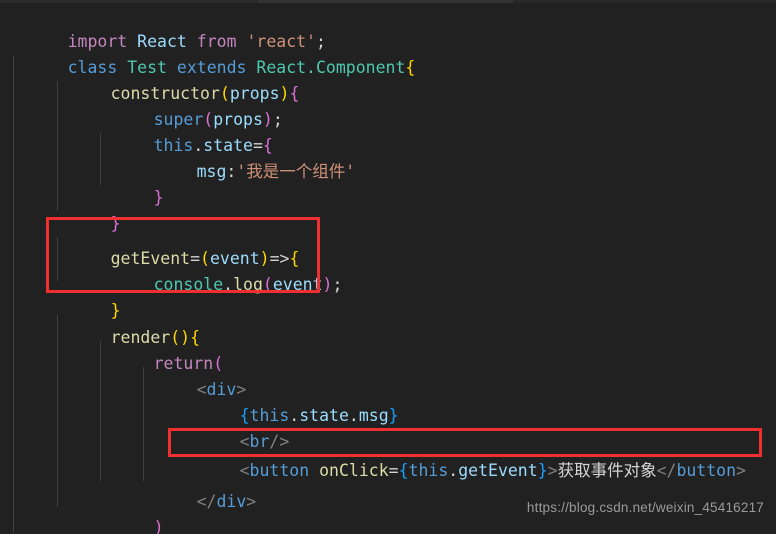  What do you see at coordinates (706, 470) in the screenshot?
I see `token-jsx-closetag-button: button` at bounding box center [706, 470].